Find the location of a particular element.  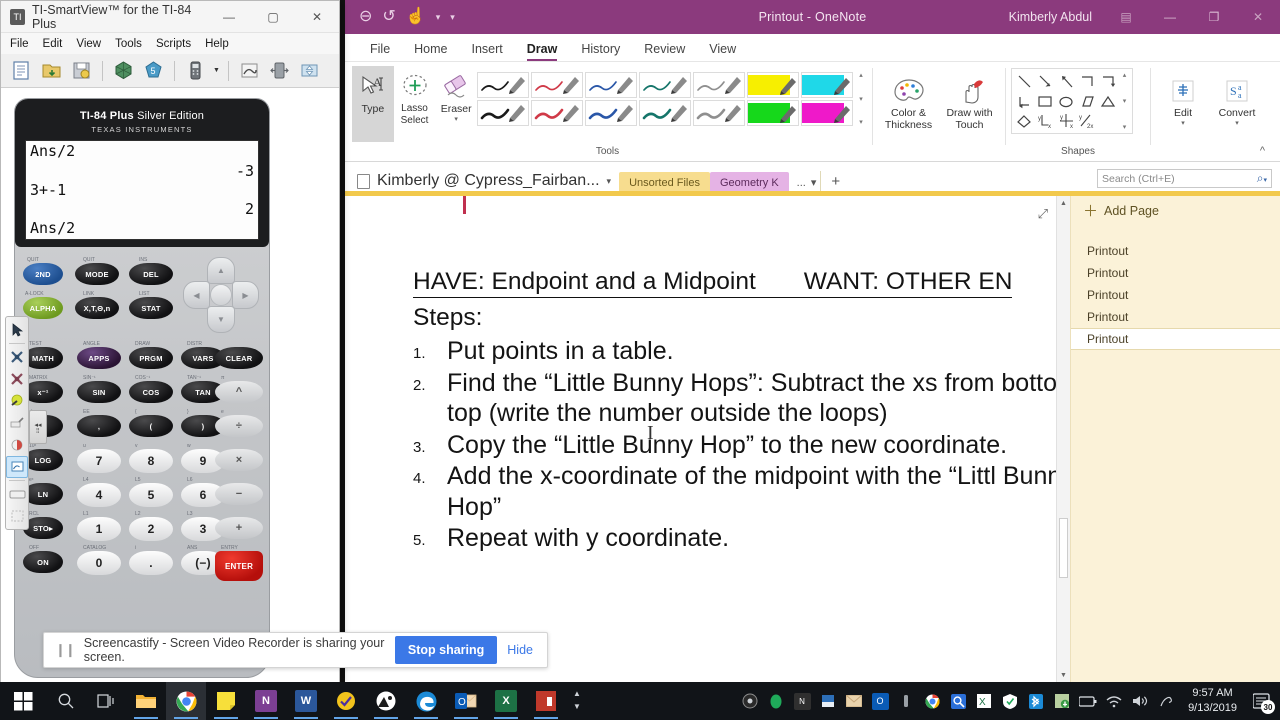

taskbar-excel: X is located at coordinates (506, 701).